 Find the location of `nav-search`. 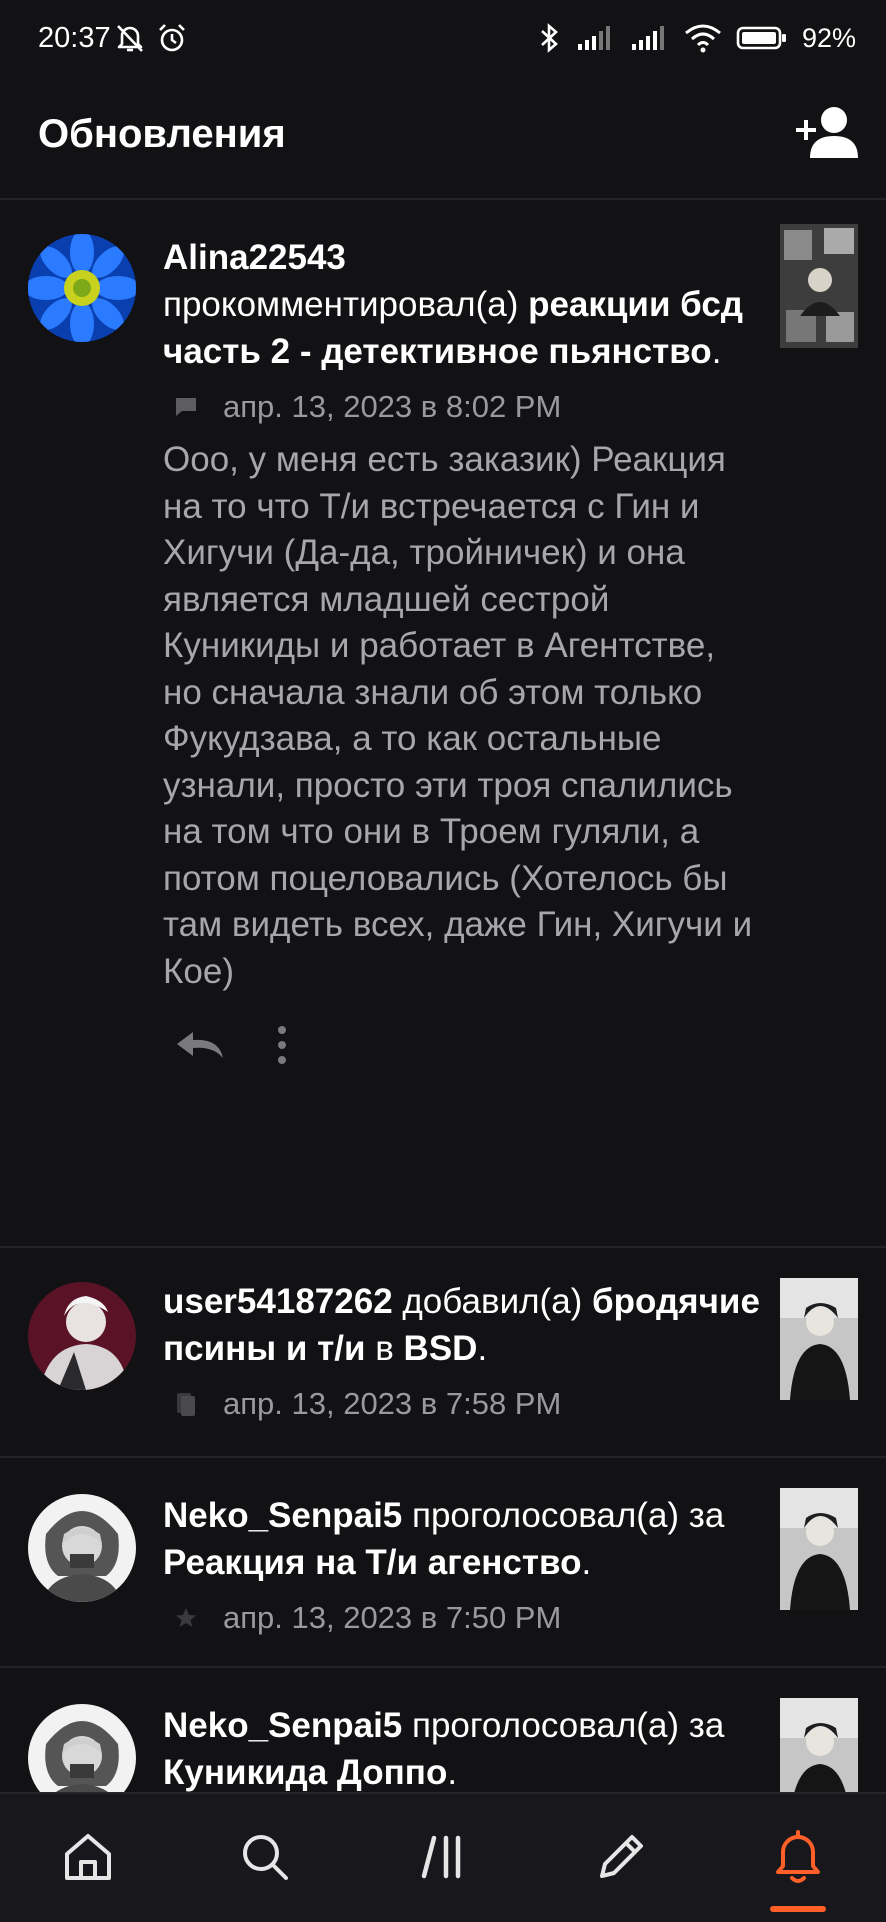

nav-search is located at coordinates (265, 1857).